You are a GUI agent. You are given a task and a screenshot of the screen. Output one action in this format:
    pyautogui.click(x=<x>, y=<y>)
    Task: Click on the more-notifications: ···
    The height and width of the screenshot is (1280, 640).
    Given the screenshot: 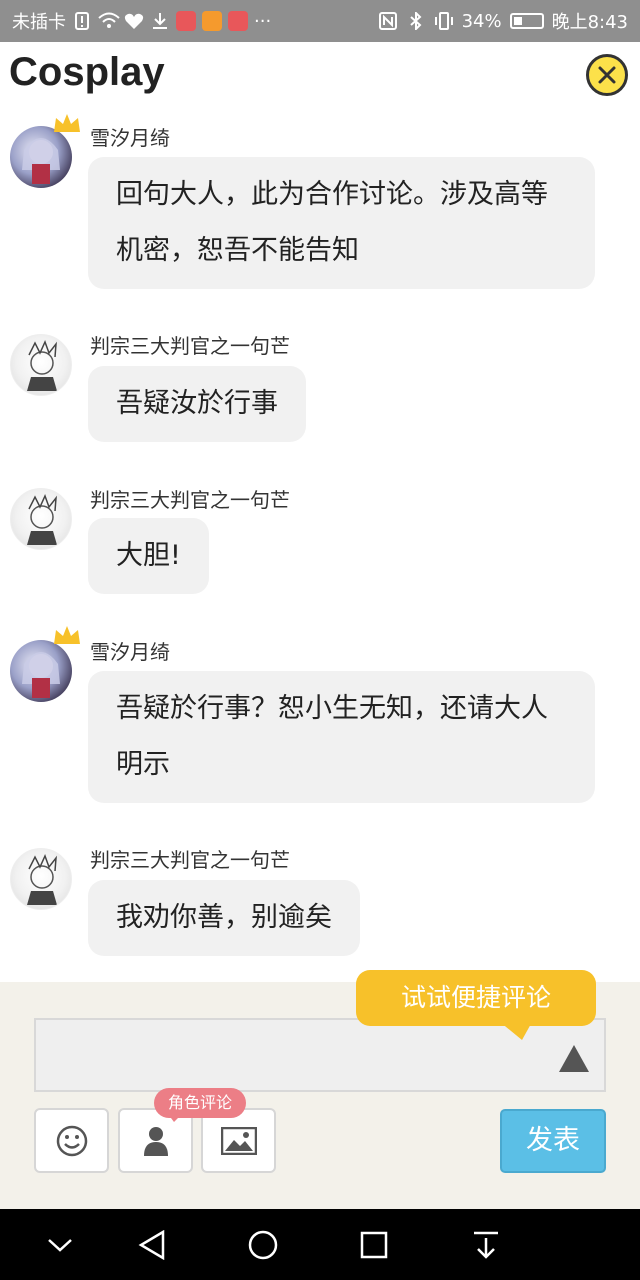 What is the action you would take?
    pyautogui.click(x=263, y=21)
    